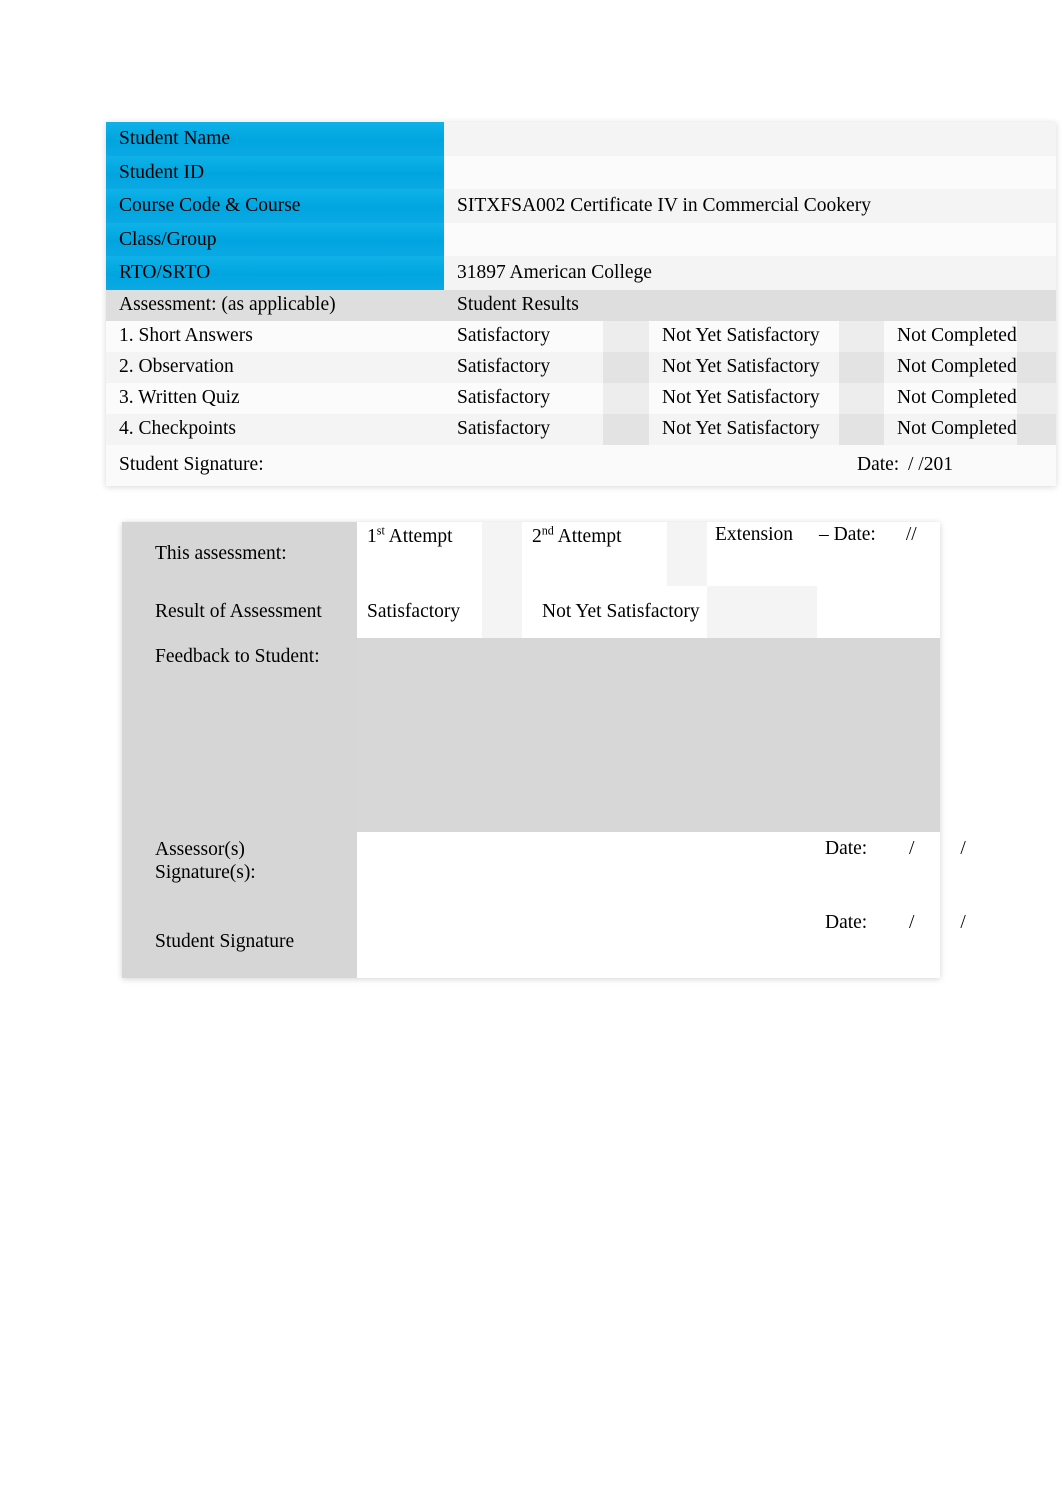 This screenshot has width=1062, height=1506. I want to click on assessment-name-observation: 2. Observation, so click(275, 367).